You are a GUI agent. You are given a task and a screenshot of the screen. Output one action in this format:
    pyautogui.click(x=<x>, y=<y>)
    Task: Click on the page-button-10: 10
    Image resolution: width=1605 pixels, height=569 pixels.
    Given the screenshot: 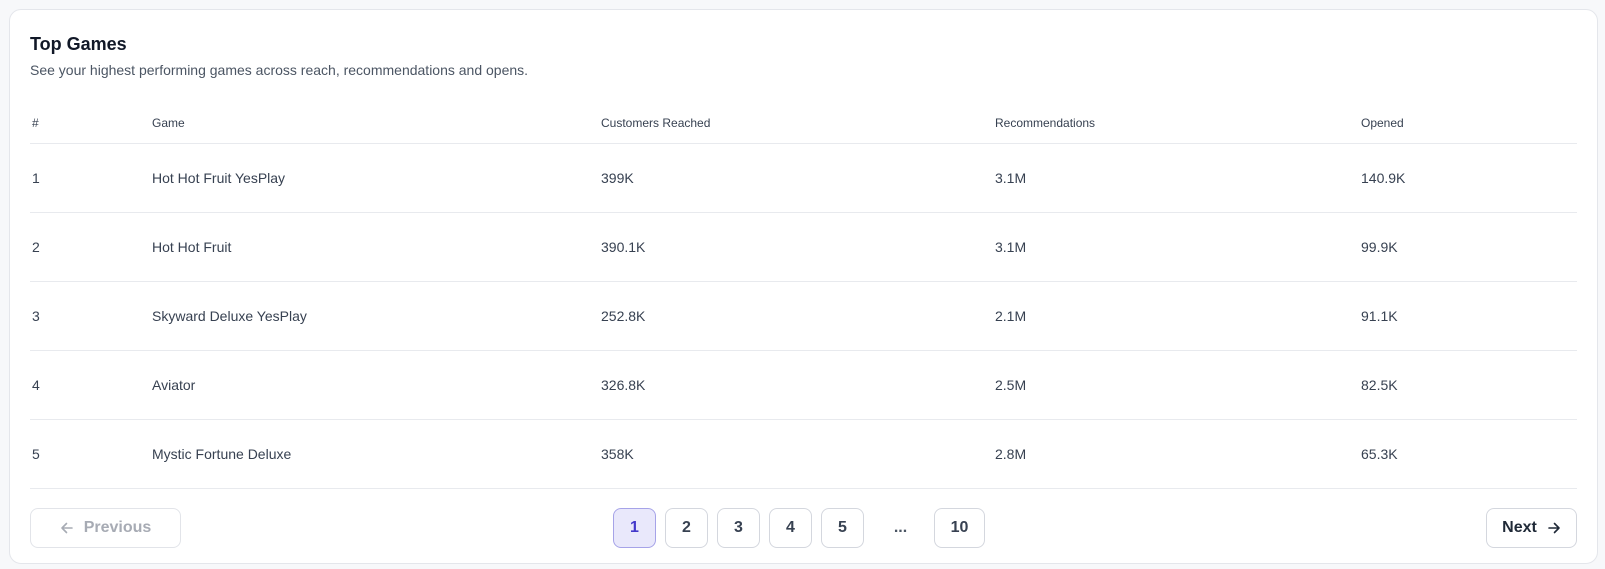 What is the action you would take?
    pyautogui.click(x=959, y=528)
    